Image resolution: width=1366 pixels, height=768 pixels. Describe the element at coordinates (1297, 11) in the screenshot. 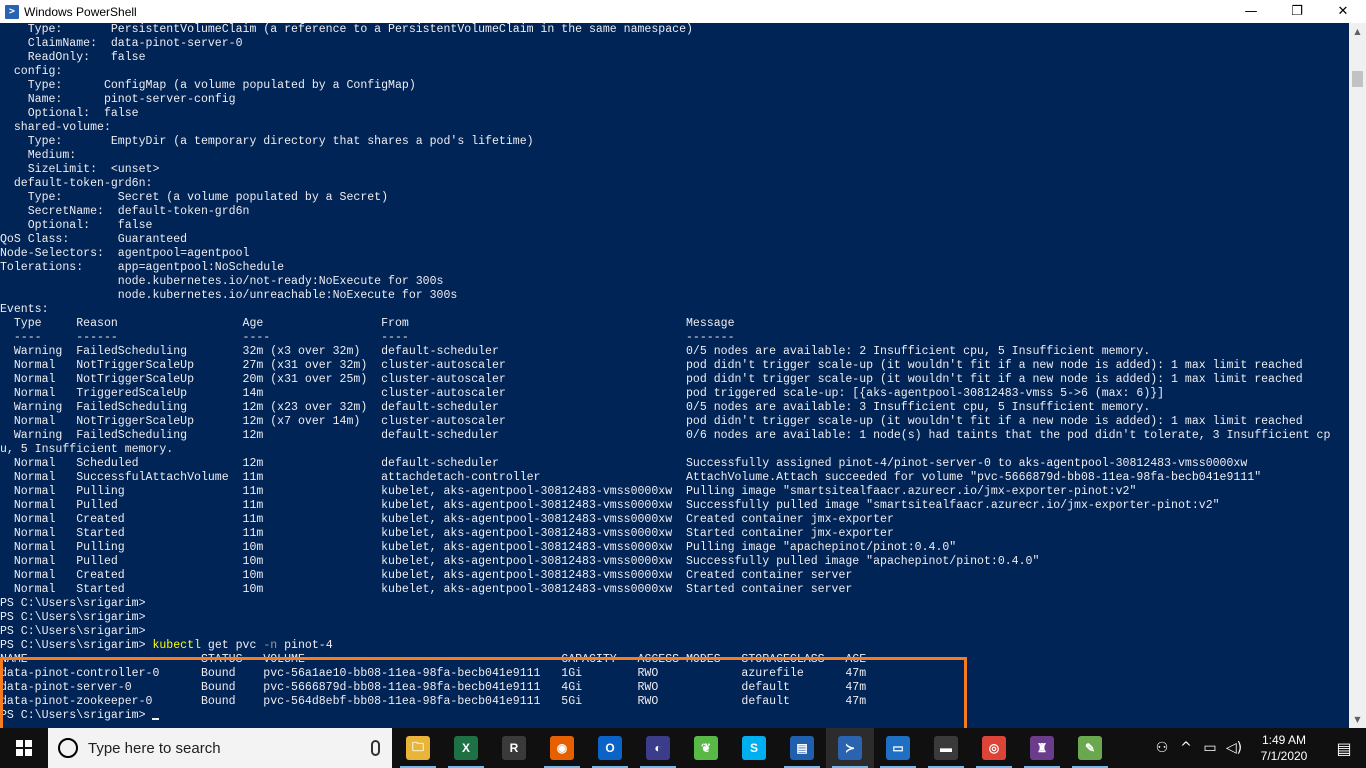

I see `maximize-button: ❐` at that location.